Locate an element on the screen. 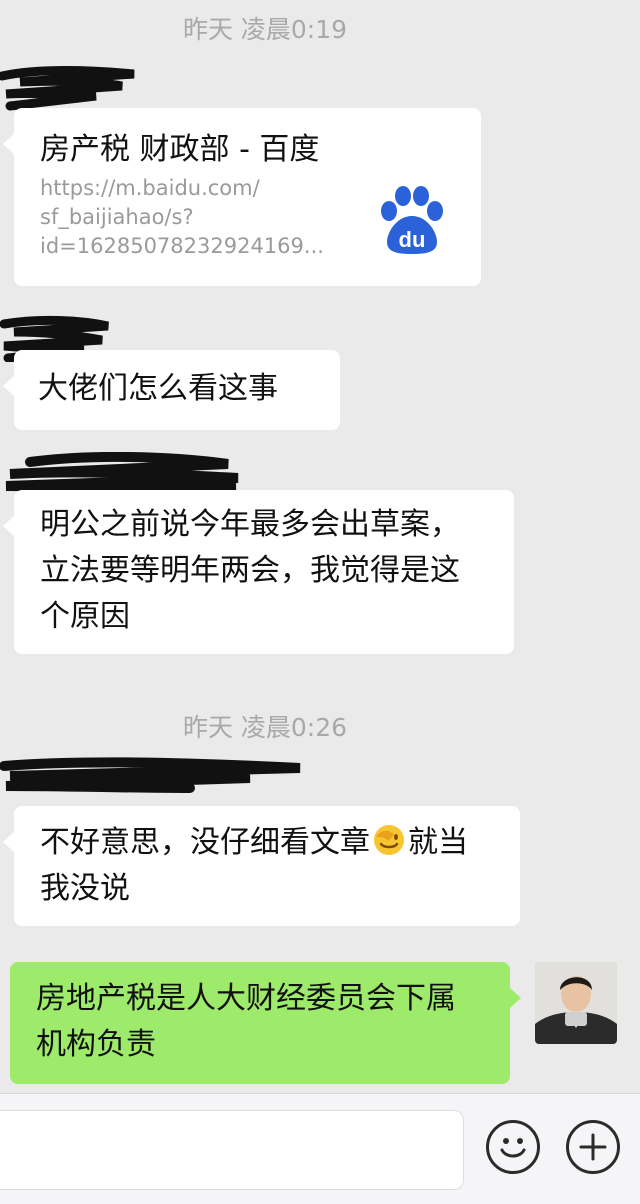  baidu-logo-text: du is located at coordinates (412, 239).